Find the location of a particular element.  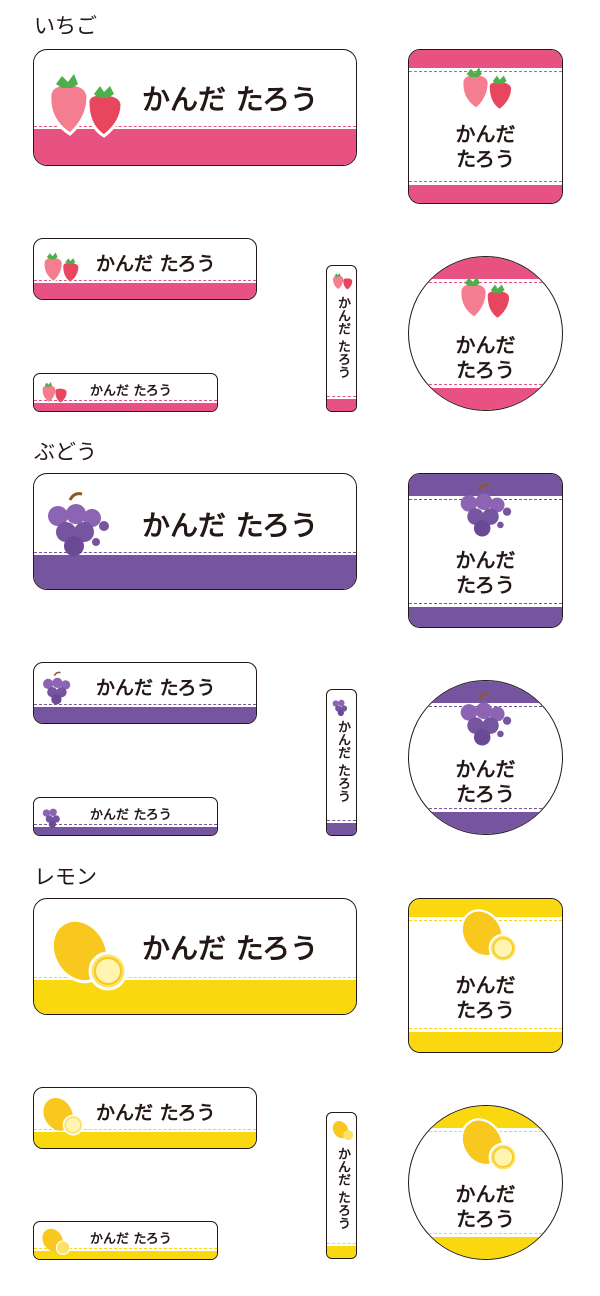

label-vertical-lemon: かんだ たろう is located at coordinates (341, 1185).